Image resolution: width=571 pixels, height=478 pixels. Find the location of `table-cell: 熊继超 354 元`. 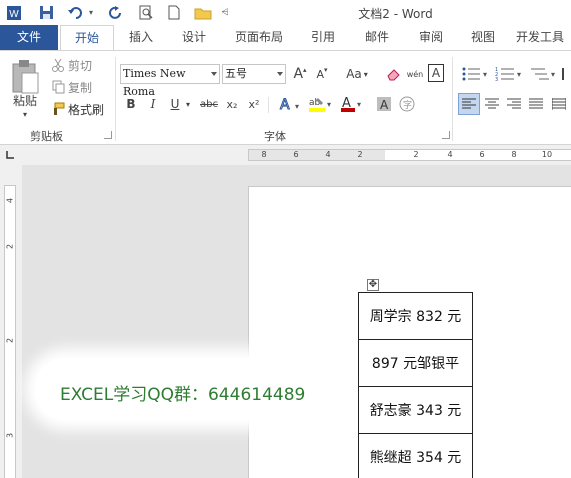

table-cell: 熊继超 354 元 is located at coordinates (415, 455).